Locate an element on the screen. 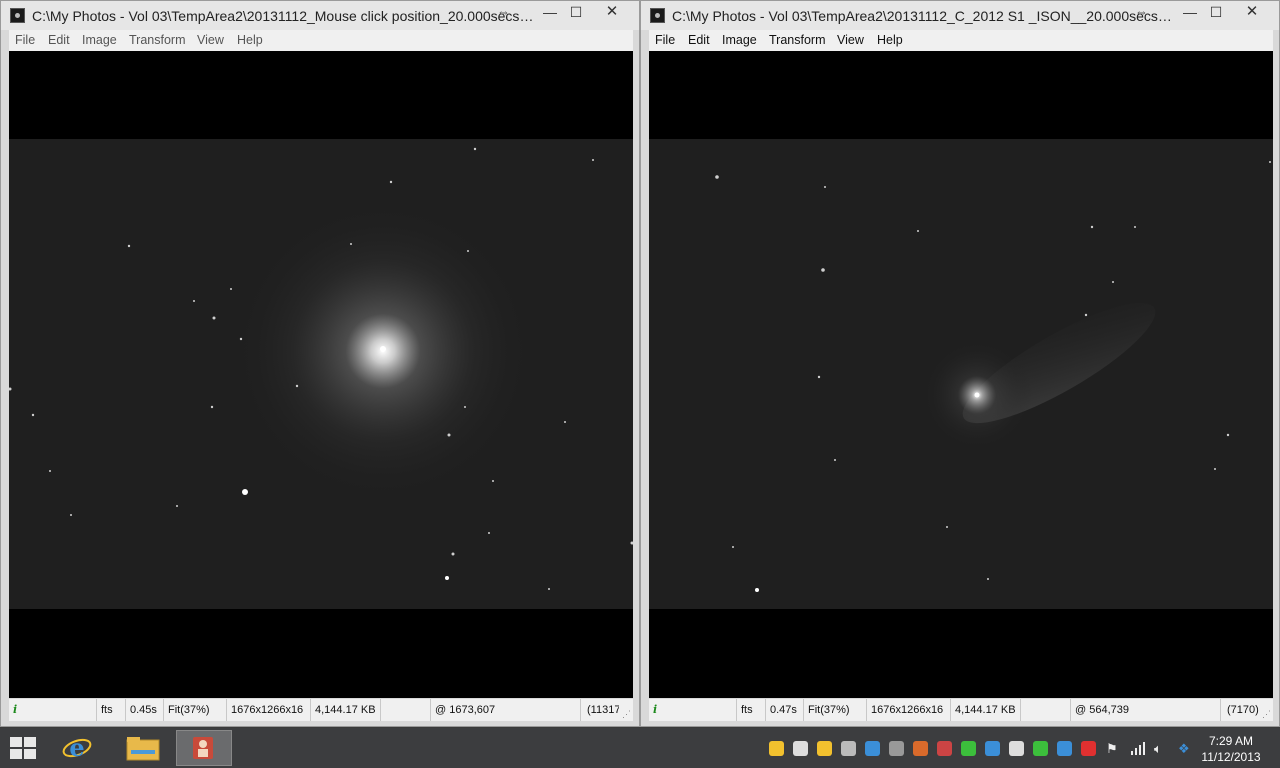  file-explorer-icon is located at coordinates (143, 748).